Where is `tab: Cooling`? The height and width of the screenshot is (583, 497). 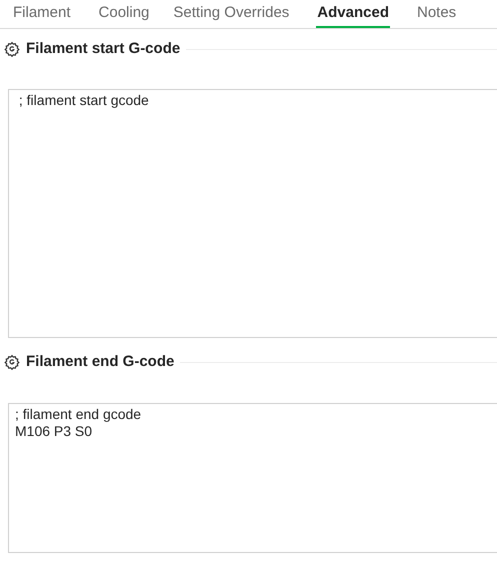
tab: Cooling is located at coordinates (124, 14).